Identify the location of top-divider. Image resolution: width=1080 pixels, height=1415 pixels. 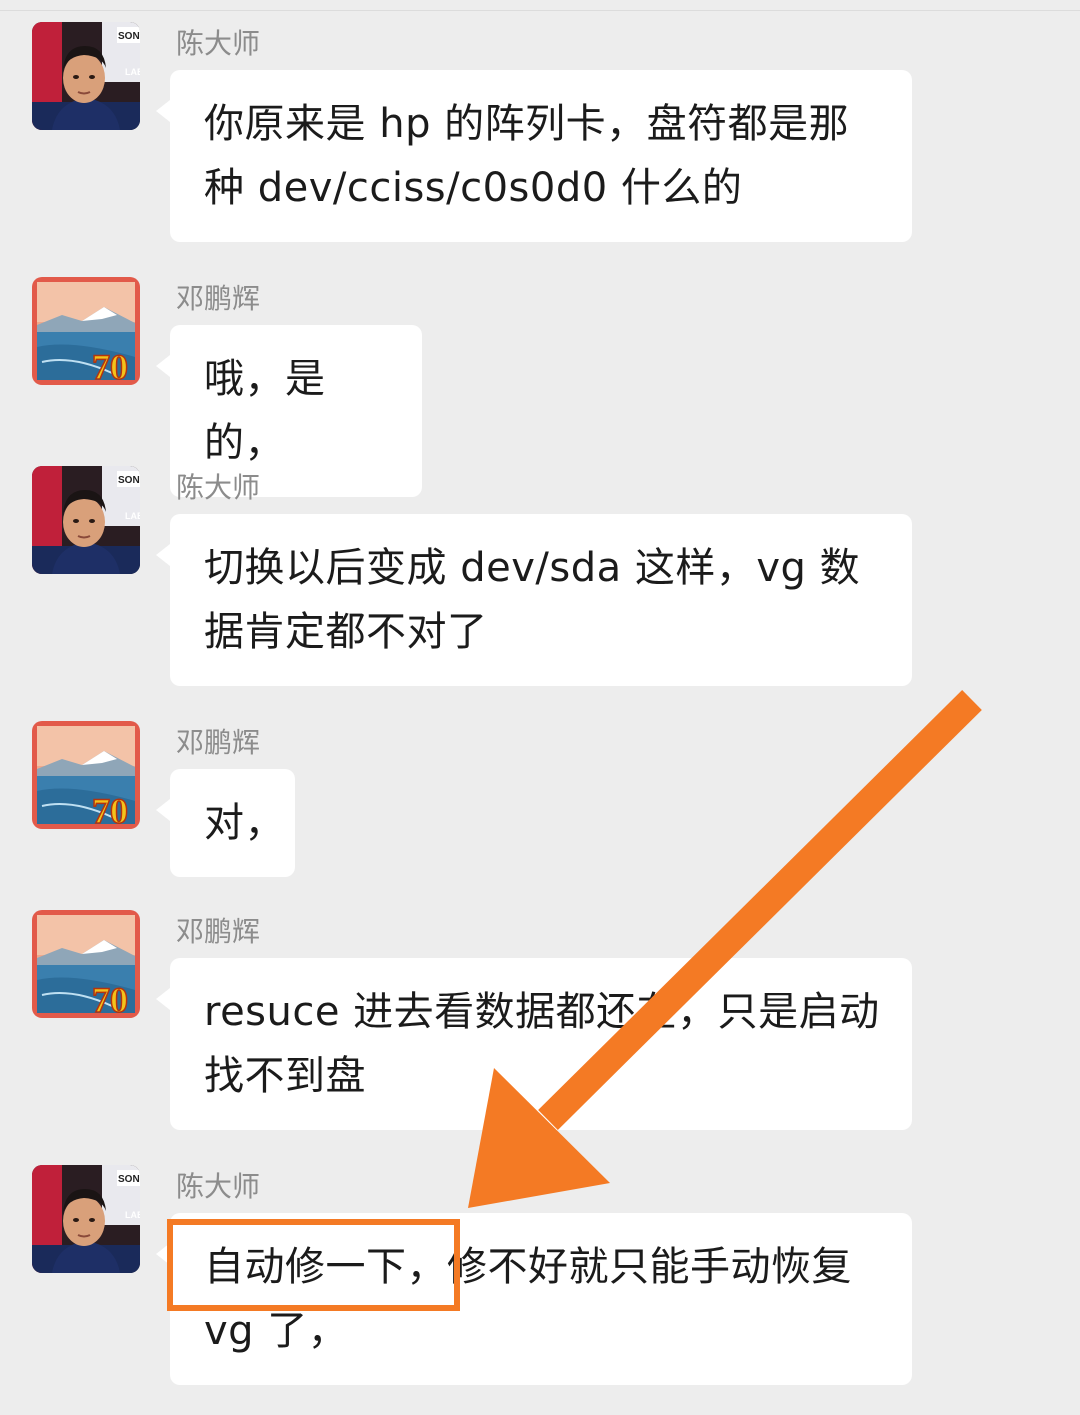
(540, 10).